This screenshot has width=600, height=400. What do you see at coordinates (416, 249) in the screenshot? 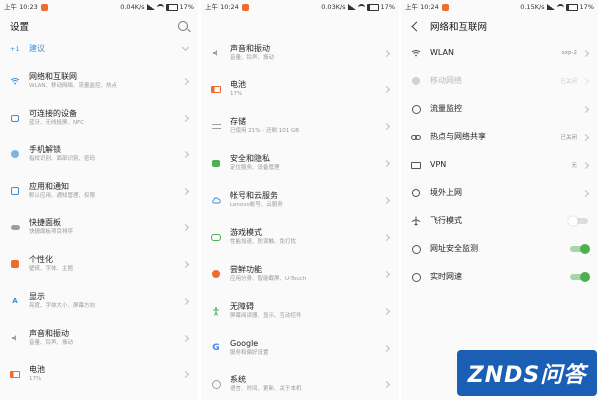
I see `globe-icon` at bounding box center [416, 249].